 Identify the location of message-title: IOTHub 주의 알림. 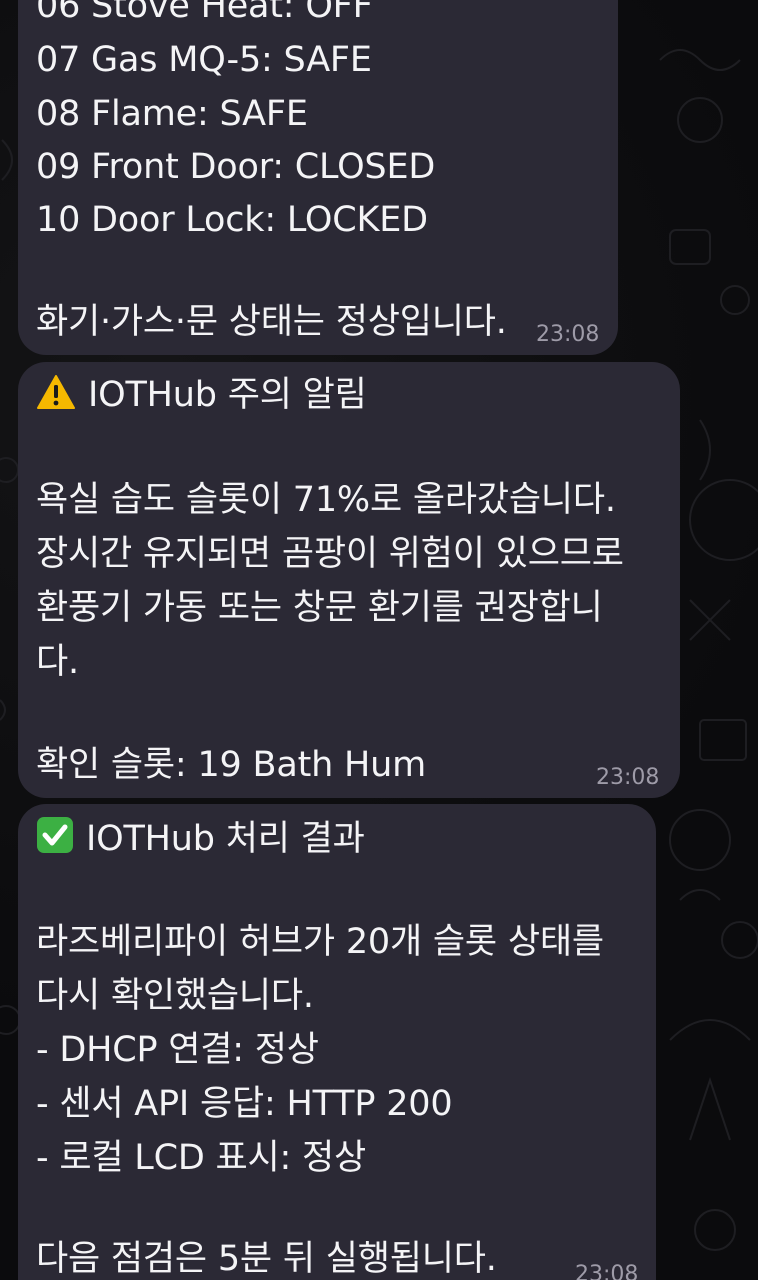
(201, 396).